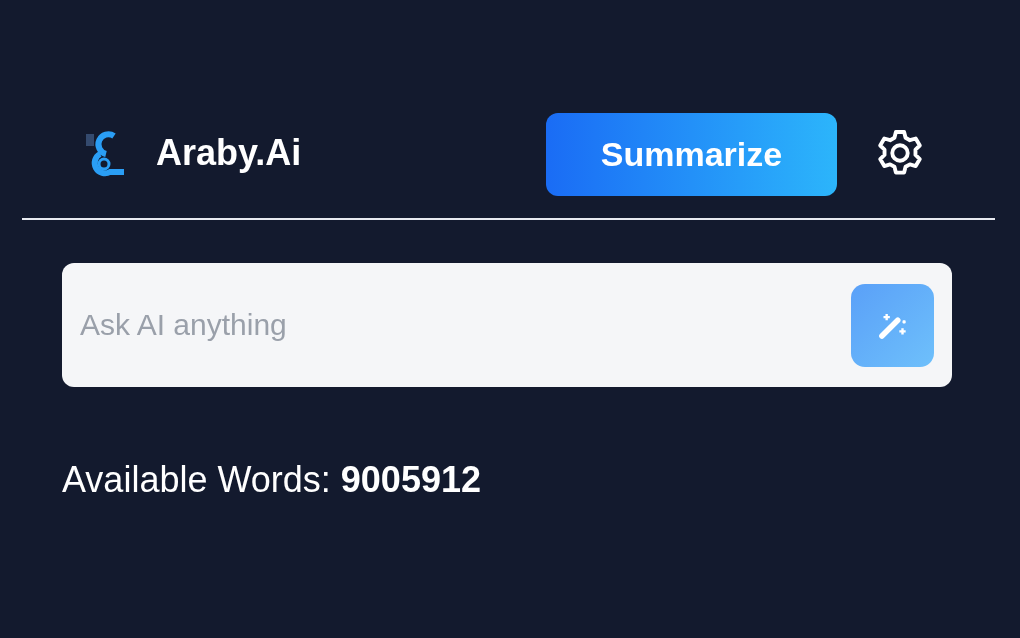 Image resolution: width=1020 pixels, height=638 pixels. Describe the element at coordinates (464, 325) in the screenshot. I see `ask-field: Ask AI anything` at that location.